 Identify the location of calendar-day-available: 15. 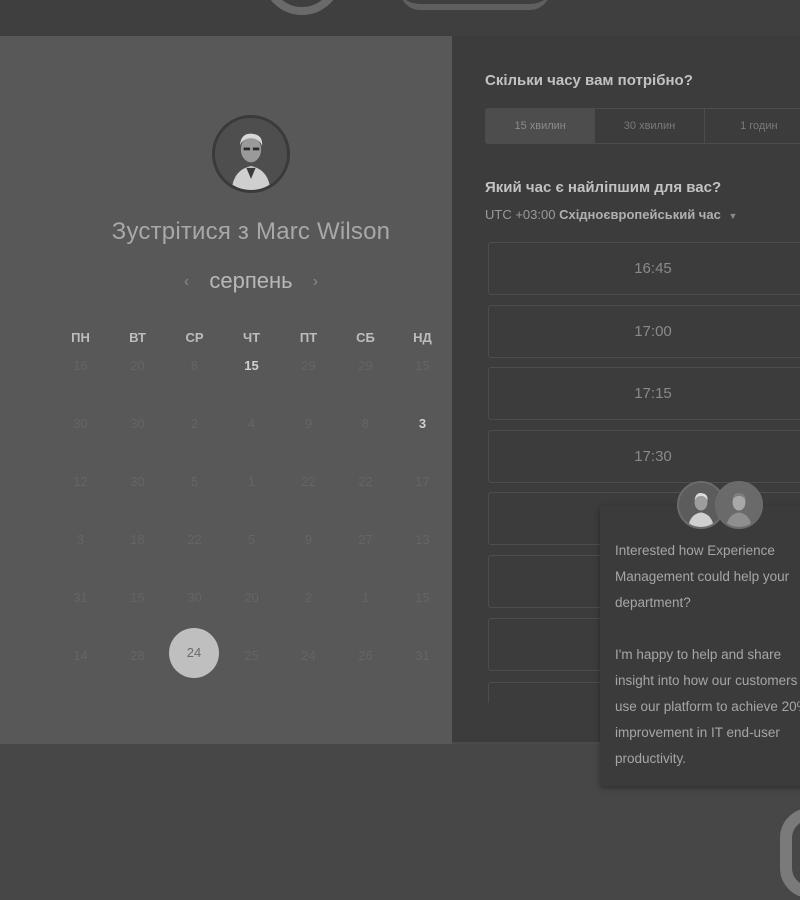
(251, 365).